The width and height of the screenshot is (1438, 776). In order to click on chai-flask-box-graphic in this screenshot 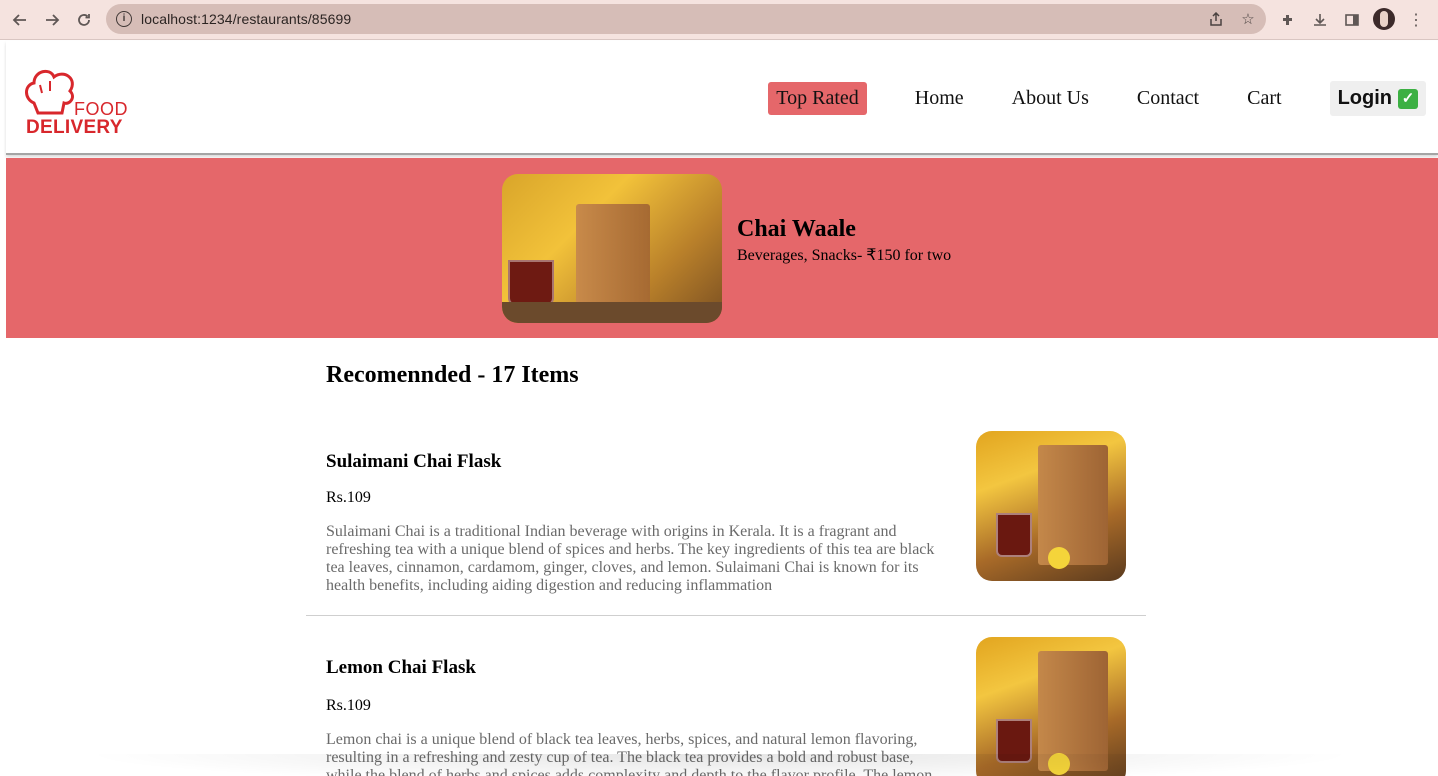, I will do `click(613, 254)`.